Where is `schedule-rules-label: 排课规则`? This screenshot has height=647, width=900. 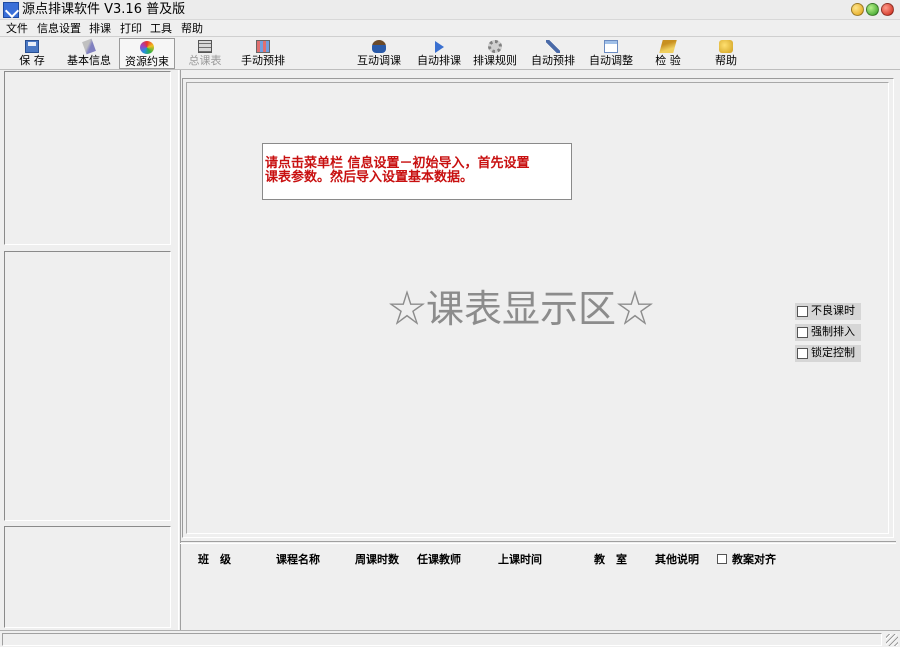 schedule-rules-label: 排课规则 is located at coordinates (495, 60).